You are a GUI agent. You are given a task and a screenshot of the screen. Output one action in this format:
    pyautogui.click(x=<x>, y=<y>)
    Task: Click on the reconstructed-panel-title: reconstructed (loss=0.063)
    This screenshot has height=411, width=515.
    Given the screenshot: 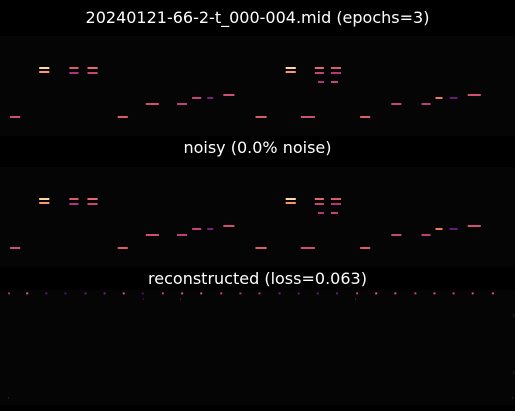 What is the action you would take?
    pyautogui.click(x=257, y=278)
    